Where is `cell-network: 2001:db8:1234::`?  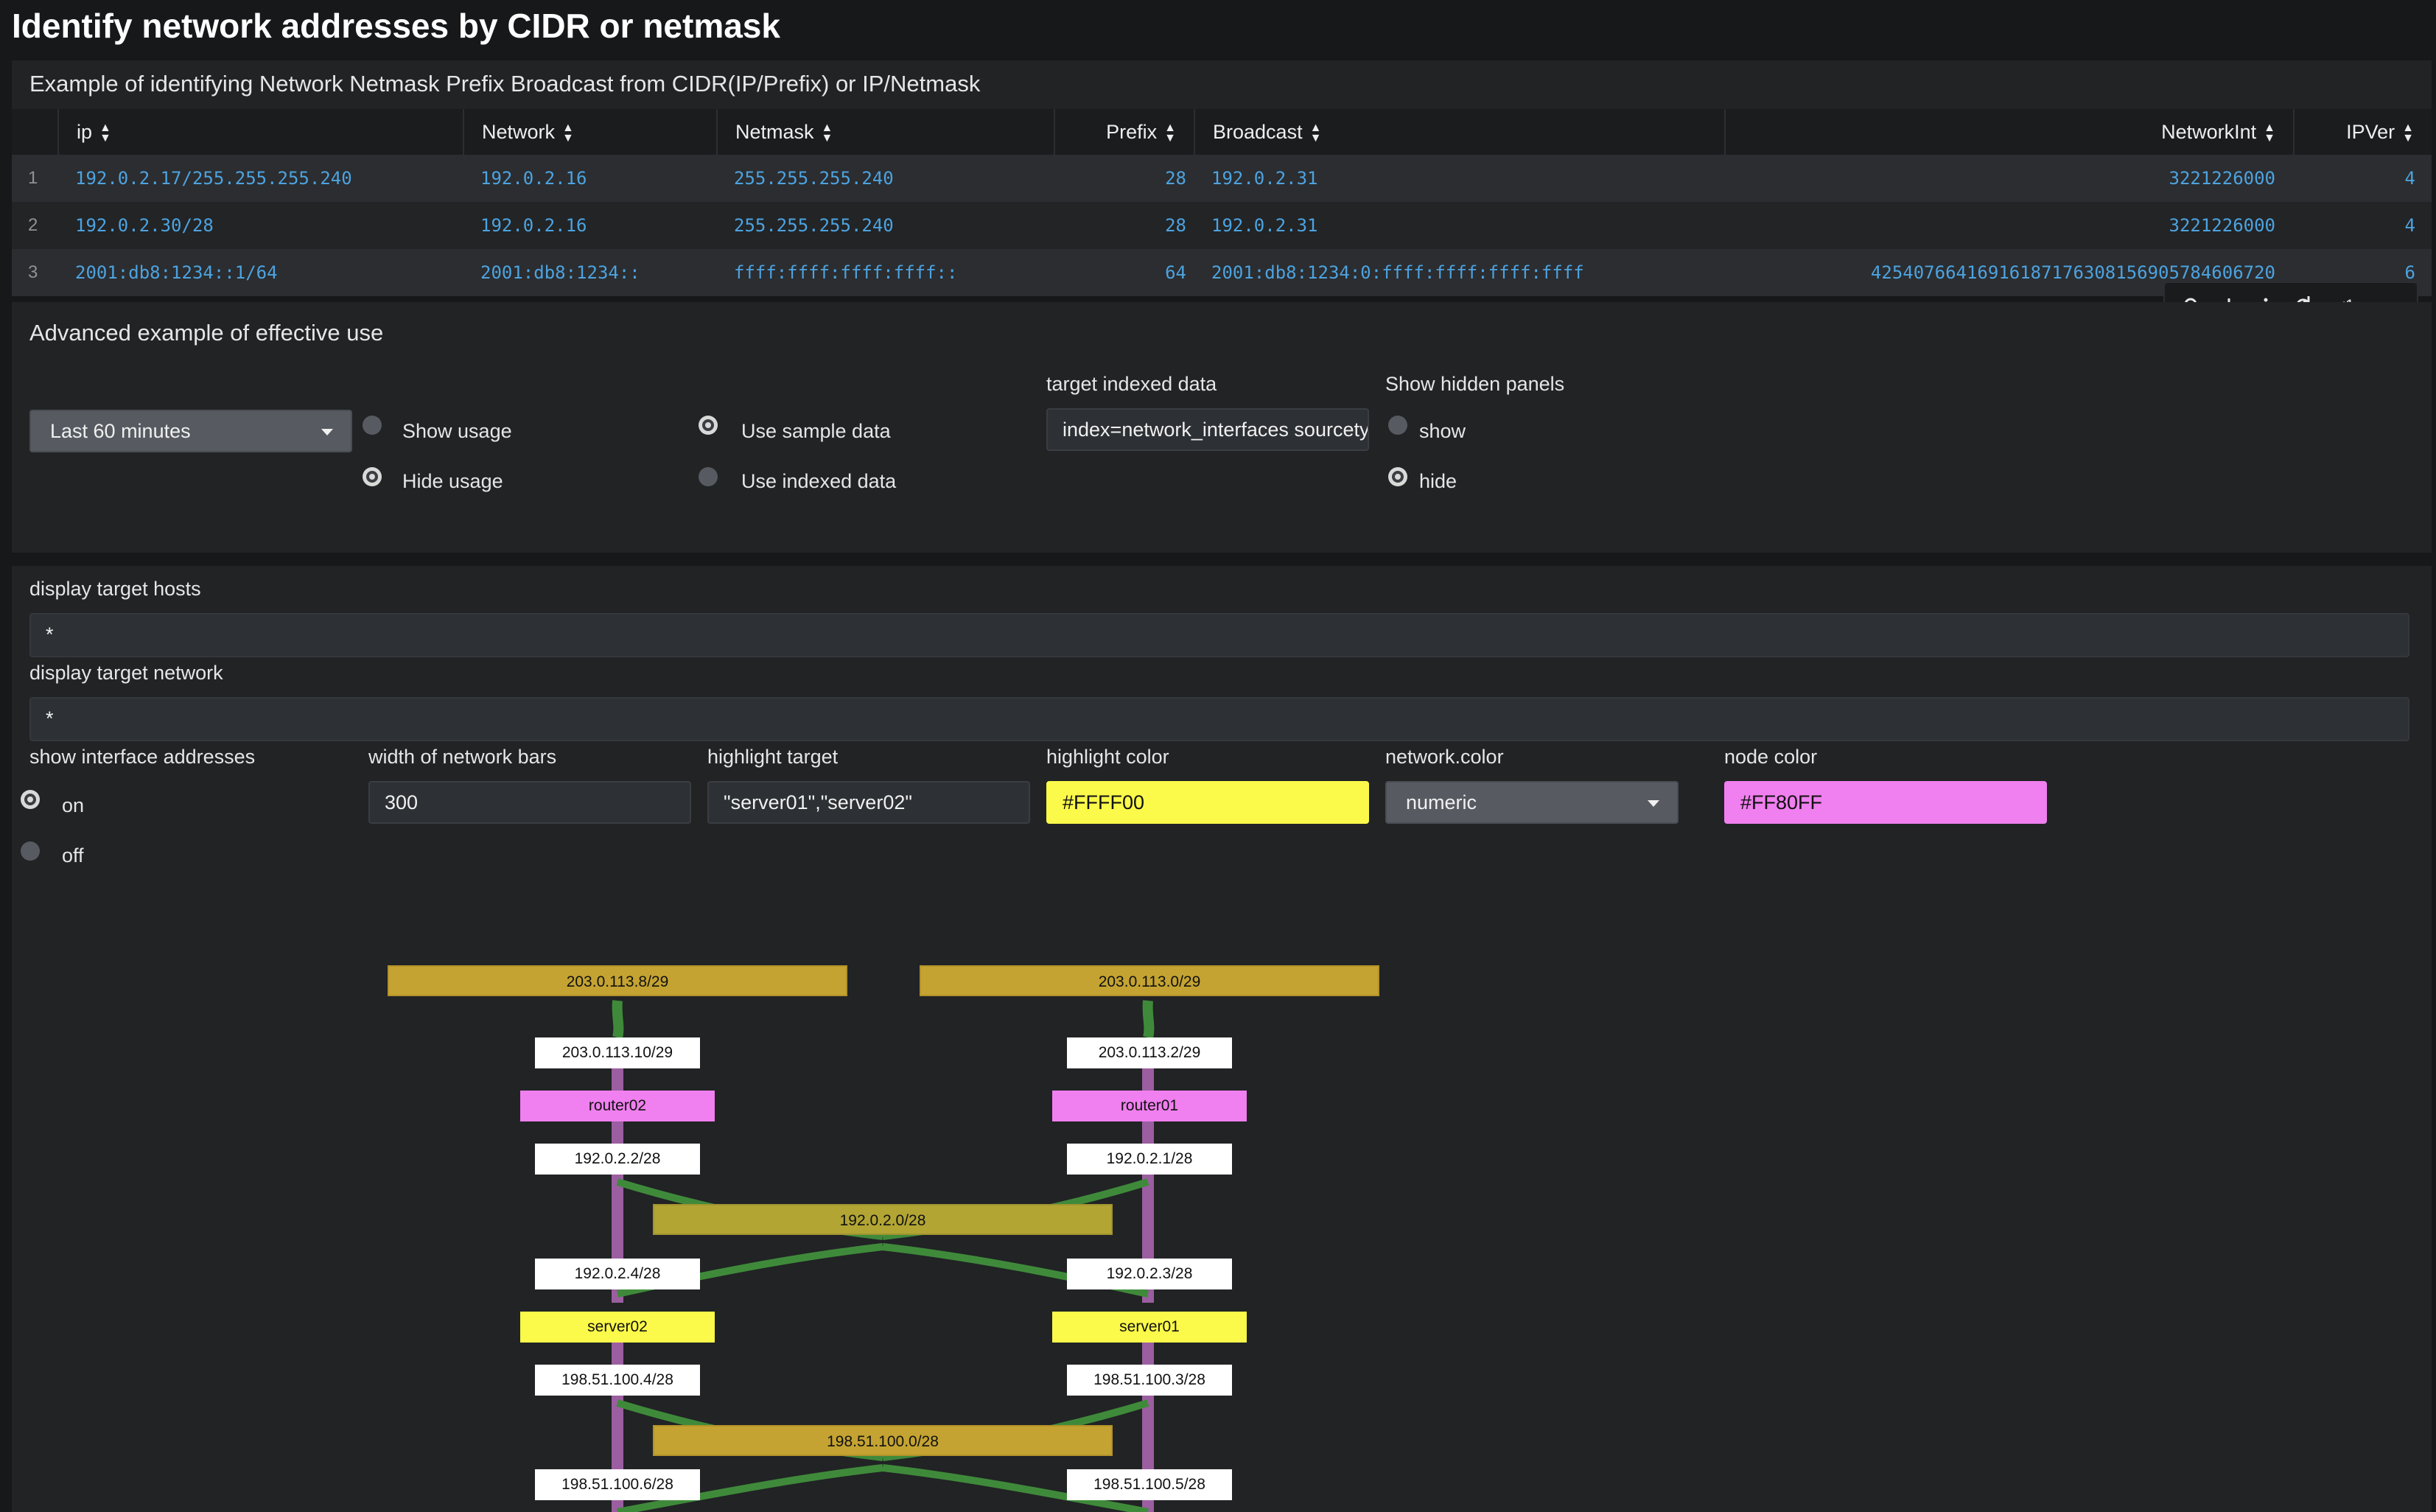 cell-network: 2001:db8:1234:: is located at coordinates (560, 272).